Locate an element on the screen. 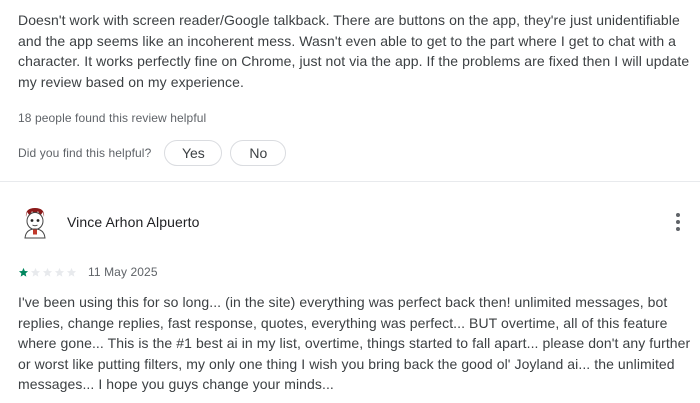 Image resolution: width=700 pixels, height=403 pixels. reviewer-name: Vince Arhon Alpuerto is located at coordinates (133, 222).